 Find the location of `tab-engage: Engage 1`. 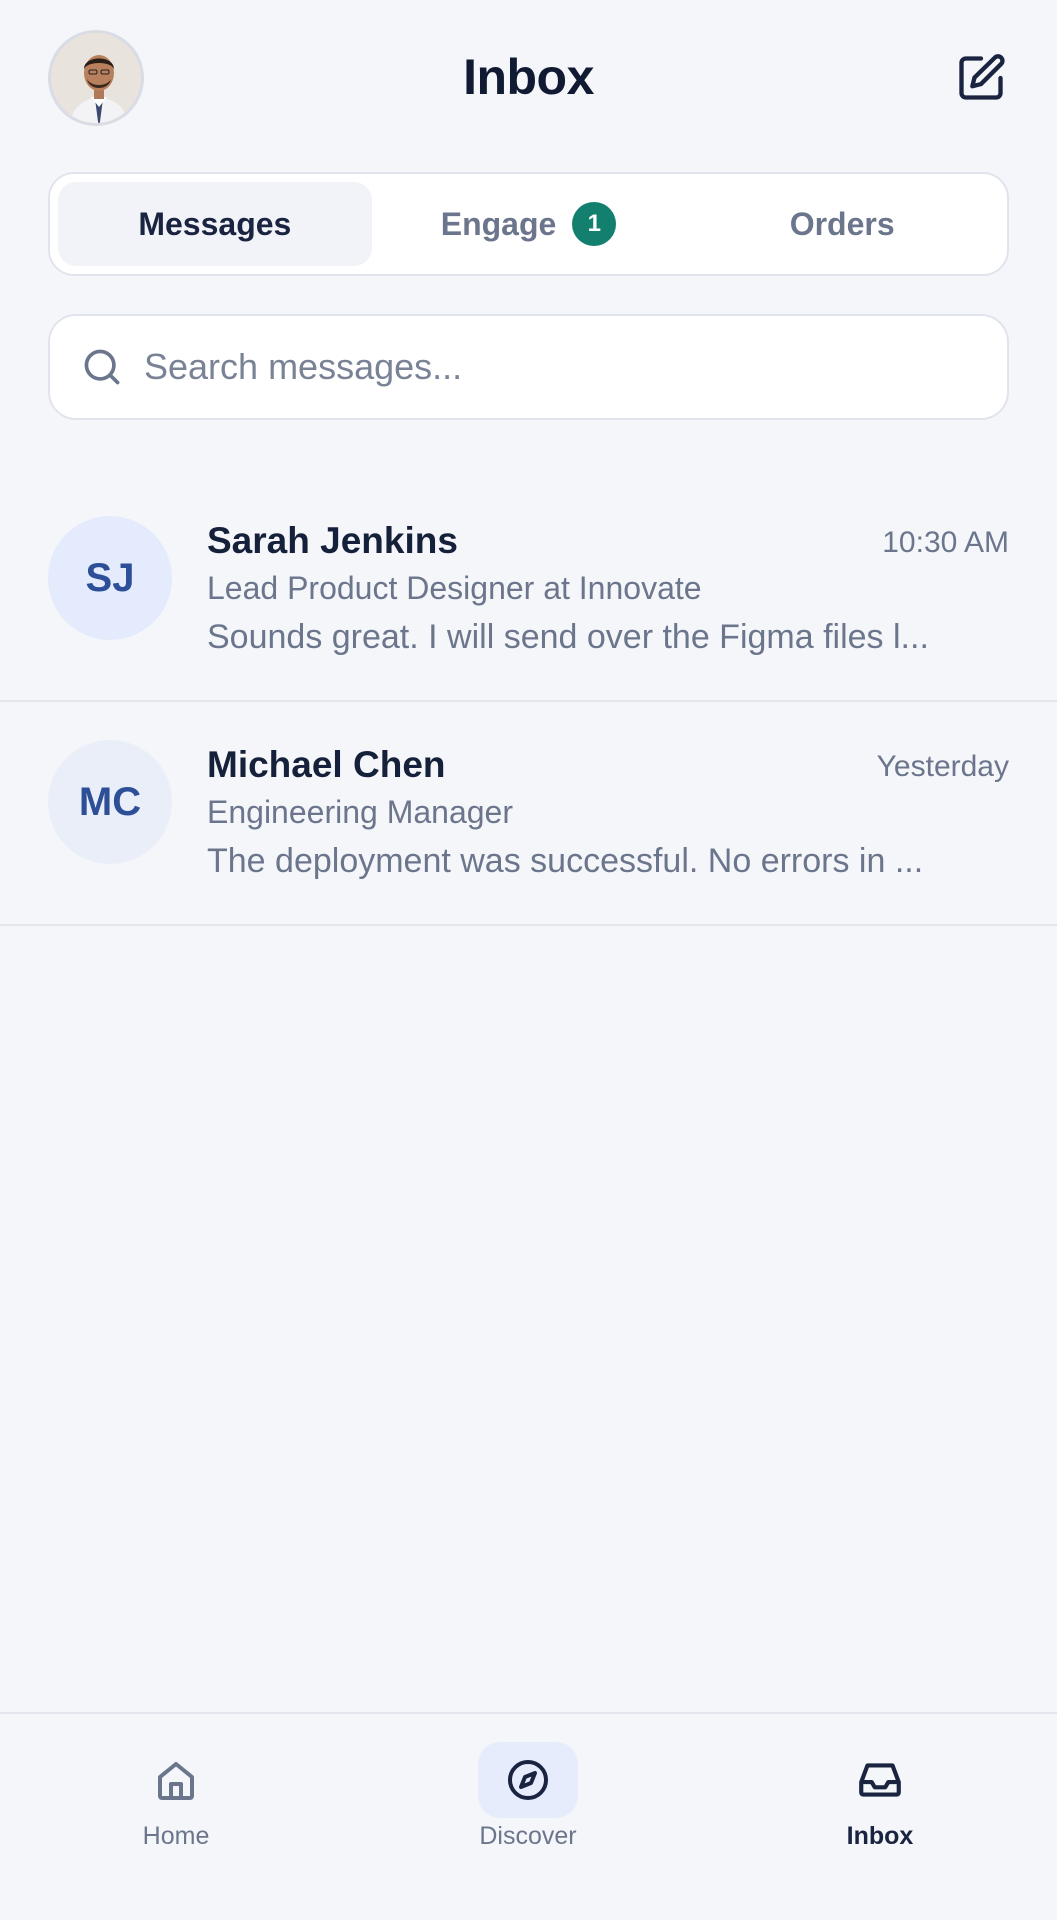

tab-engage: Engage 1 is located at coordinates (529, 224).